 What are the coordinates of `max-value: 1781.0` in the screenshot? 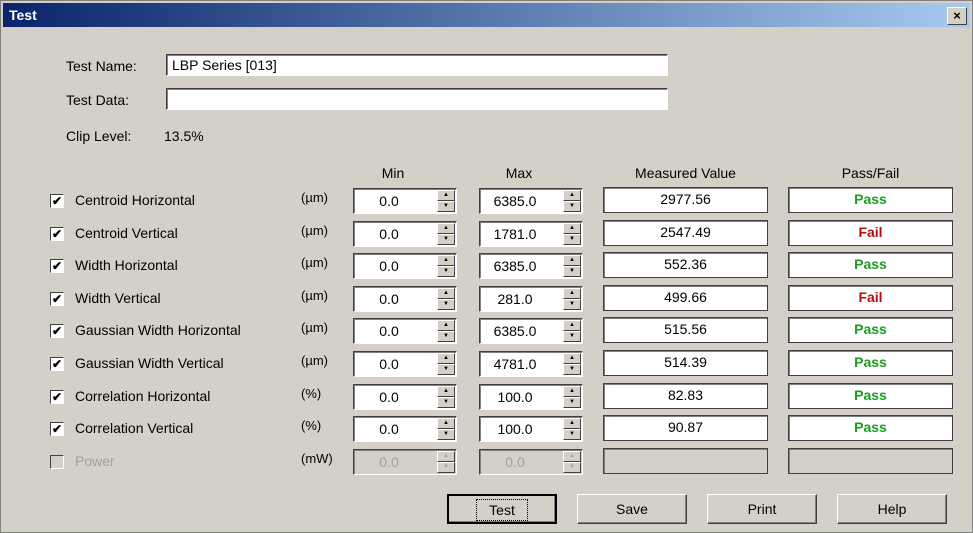 It's located at (515, 234).